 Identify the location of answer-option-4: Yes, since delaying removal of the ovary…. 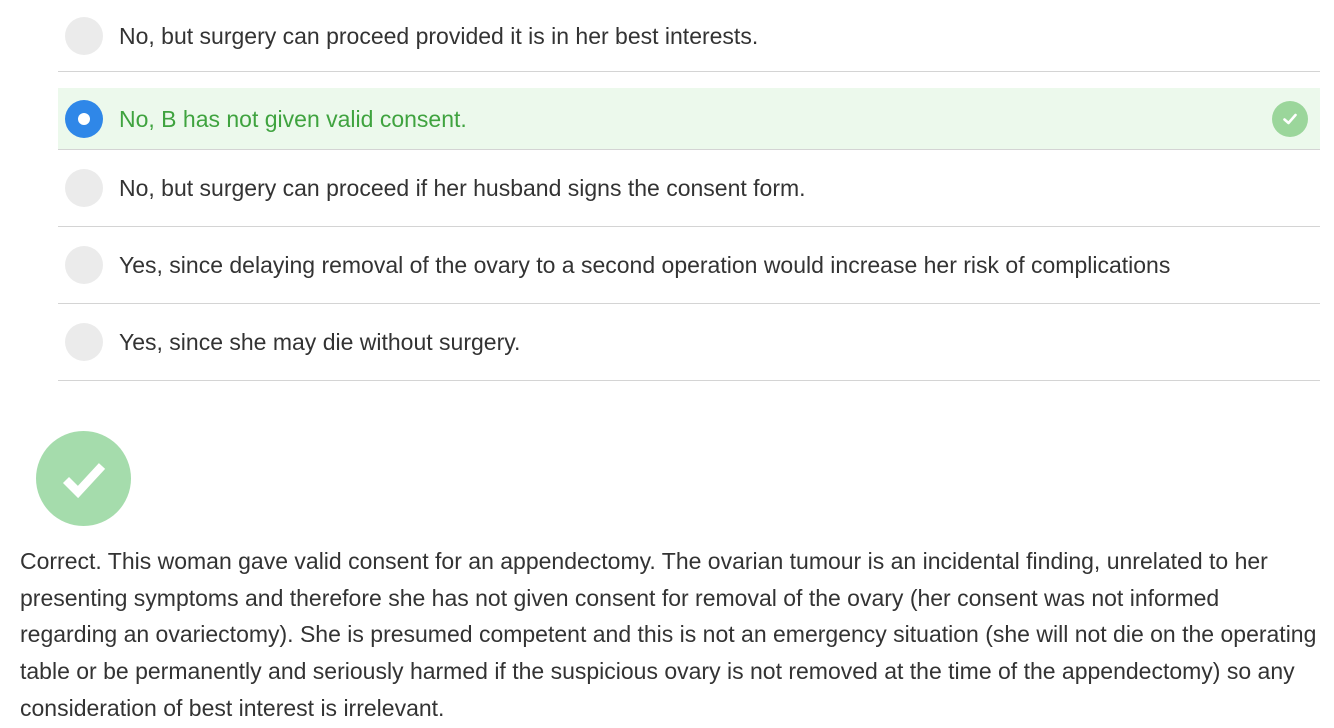
(689, 265).